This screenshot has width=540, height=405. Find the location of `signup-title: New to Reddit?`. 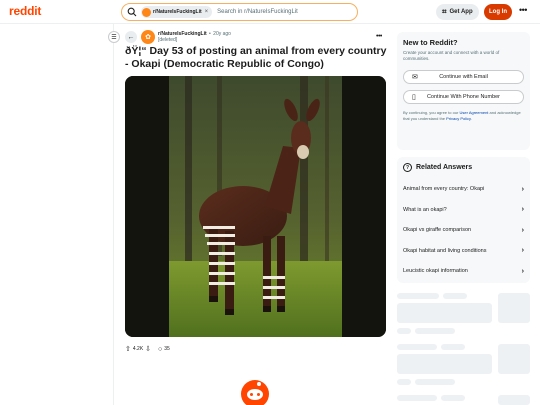

signup-title: New to Reddit? is located at coordinates (430, 42).